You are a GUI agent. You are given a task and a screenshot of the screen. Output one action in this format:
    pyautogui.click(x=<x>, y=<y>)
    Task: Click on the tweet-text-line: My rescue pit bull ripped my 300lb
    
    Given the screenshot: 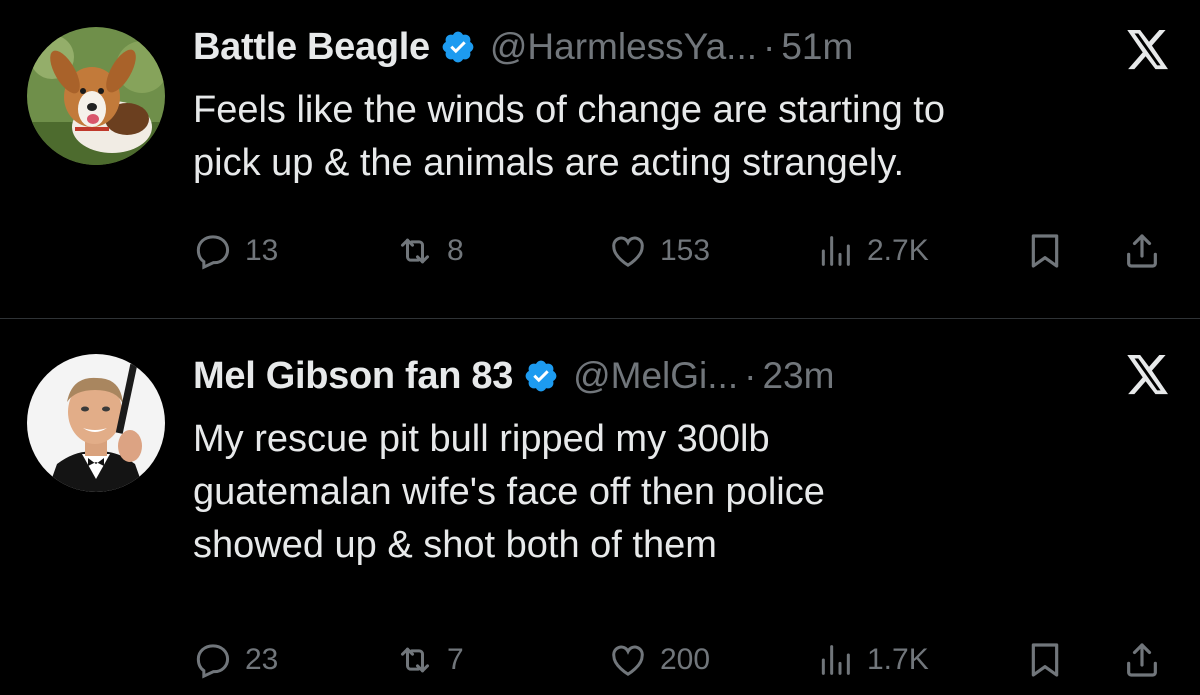 What is the action you would take?
    pyautogui.click(x=481, y=439)
    